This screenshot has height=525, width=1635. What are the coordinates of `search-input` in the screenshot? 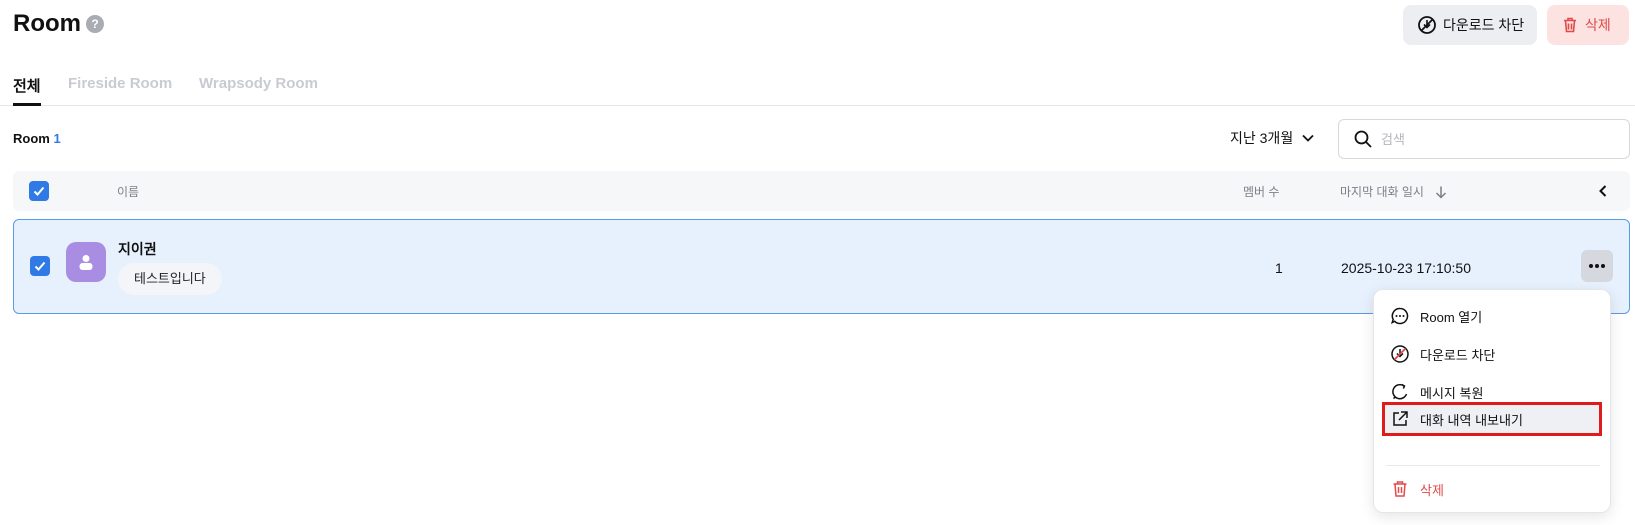 It's located at (1501, 139).